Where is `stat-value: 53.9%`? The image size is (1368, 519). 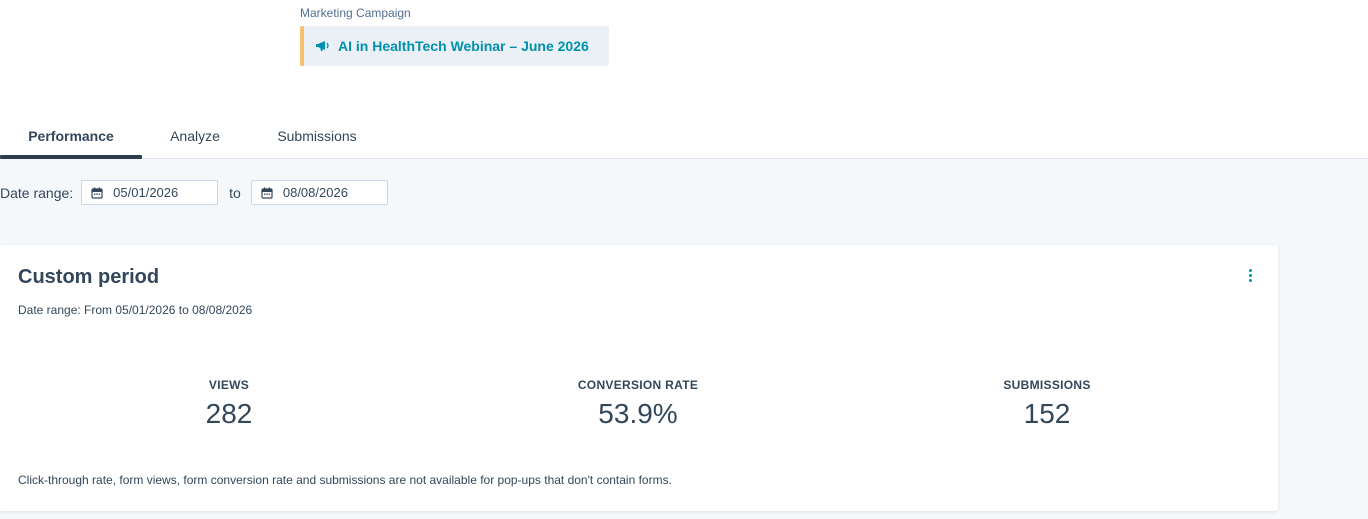 stat-value: 53.9% is located at coordinates (638, 413).